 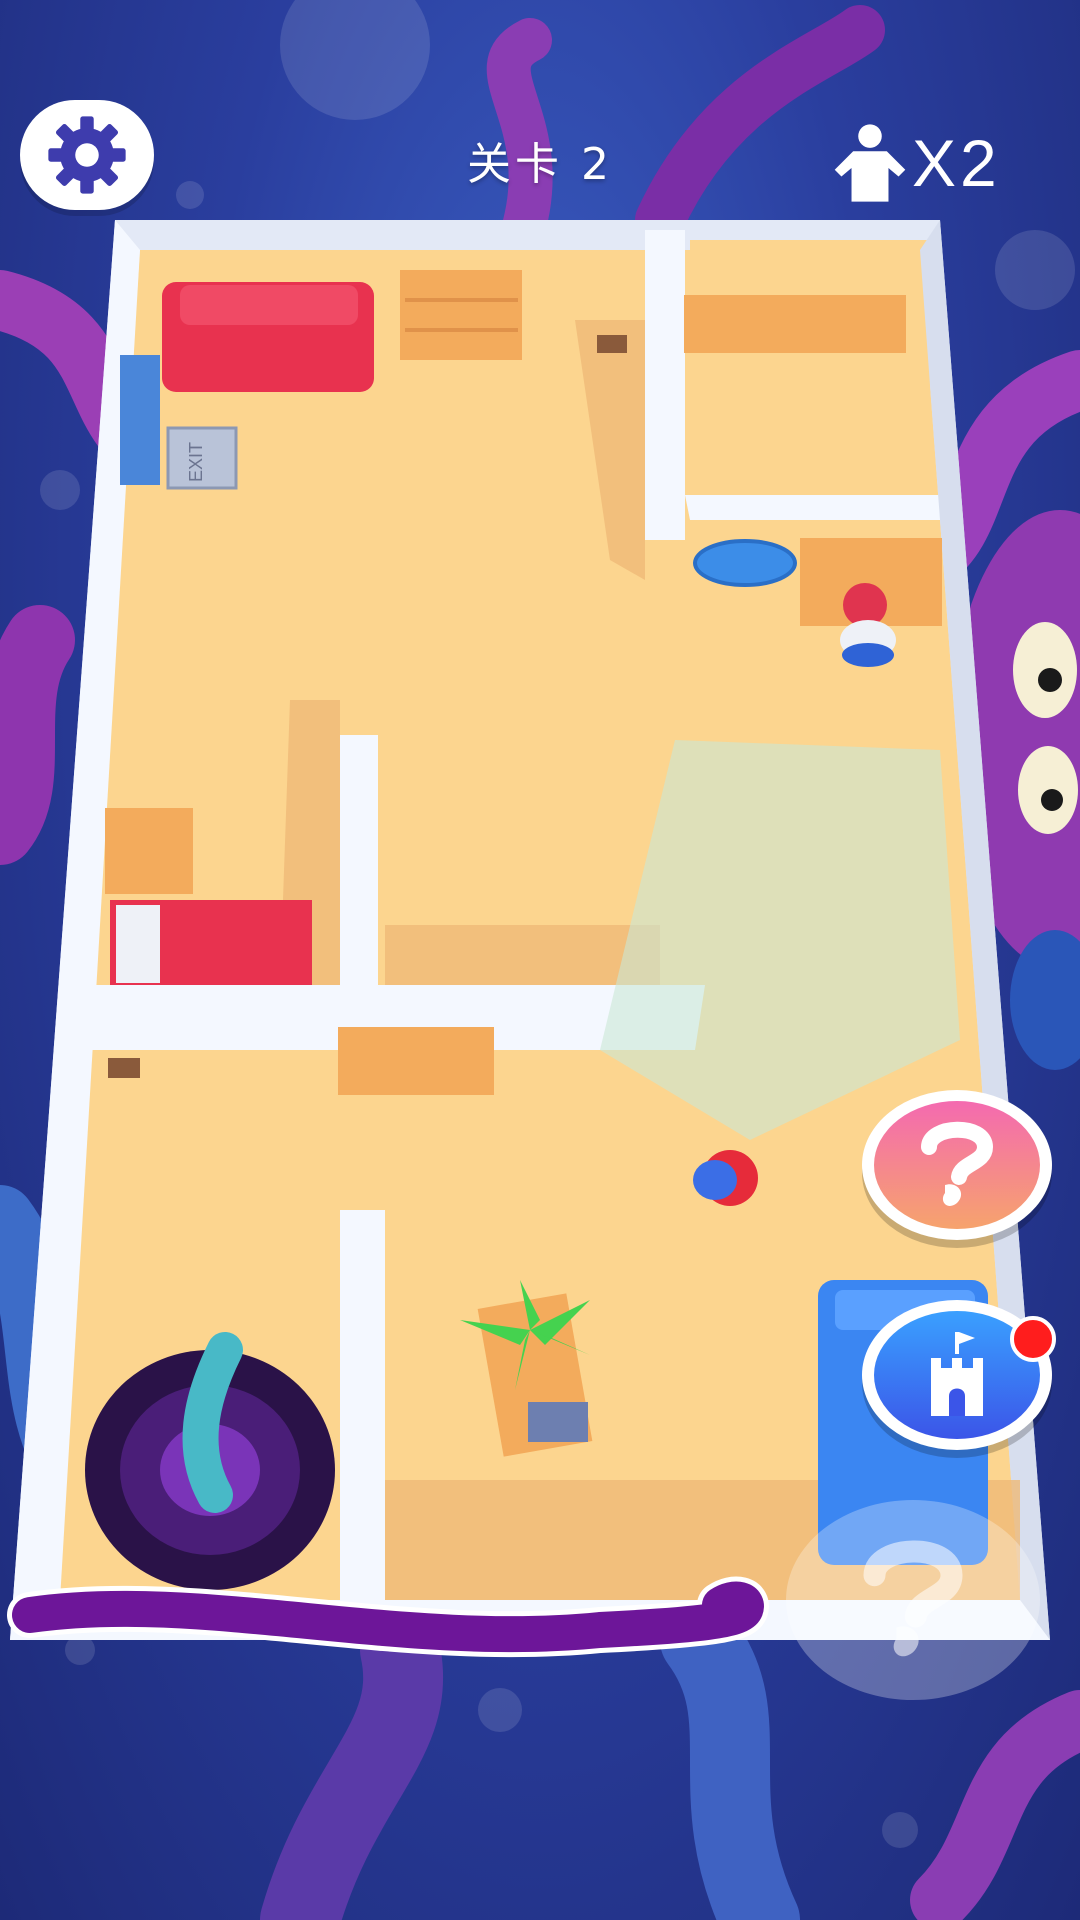 I want to click on person-icon, so click(x=870, y=163).